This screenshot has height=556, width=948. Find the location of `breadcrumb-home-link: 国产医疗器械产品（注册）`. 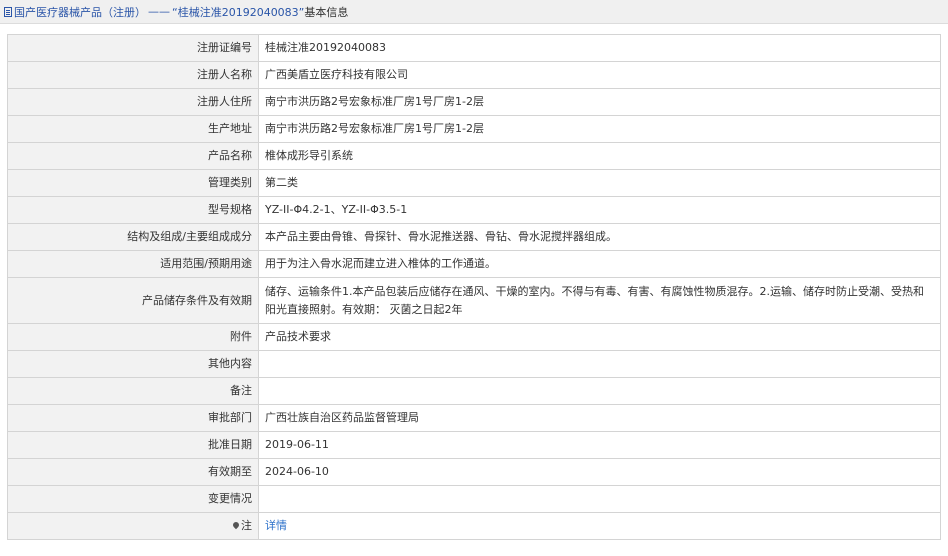

breadcrumb-home-link: 国产医疗器械产品（注册） is located at coordinates (80, 12).